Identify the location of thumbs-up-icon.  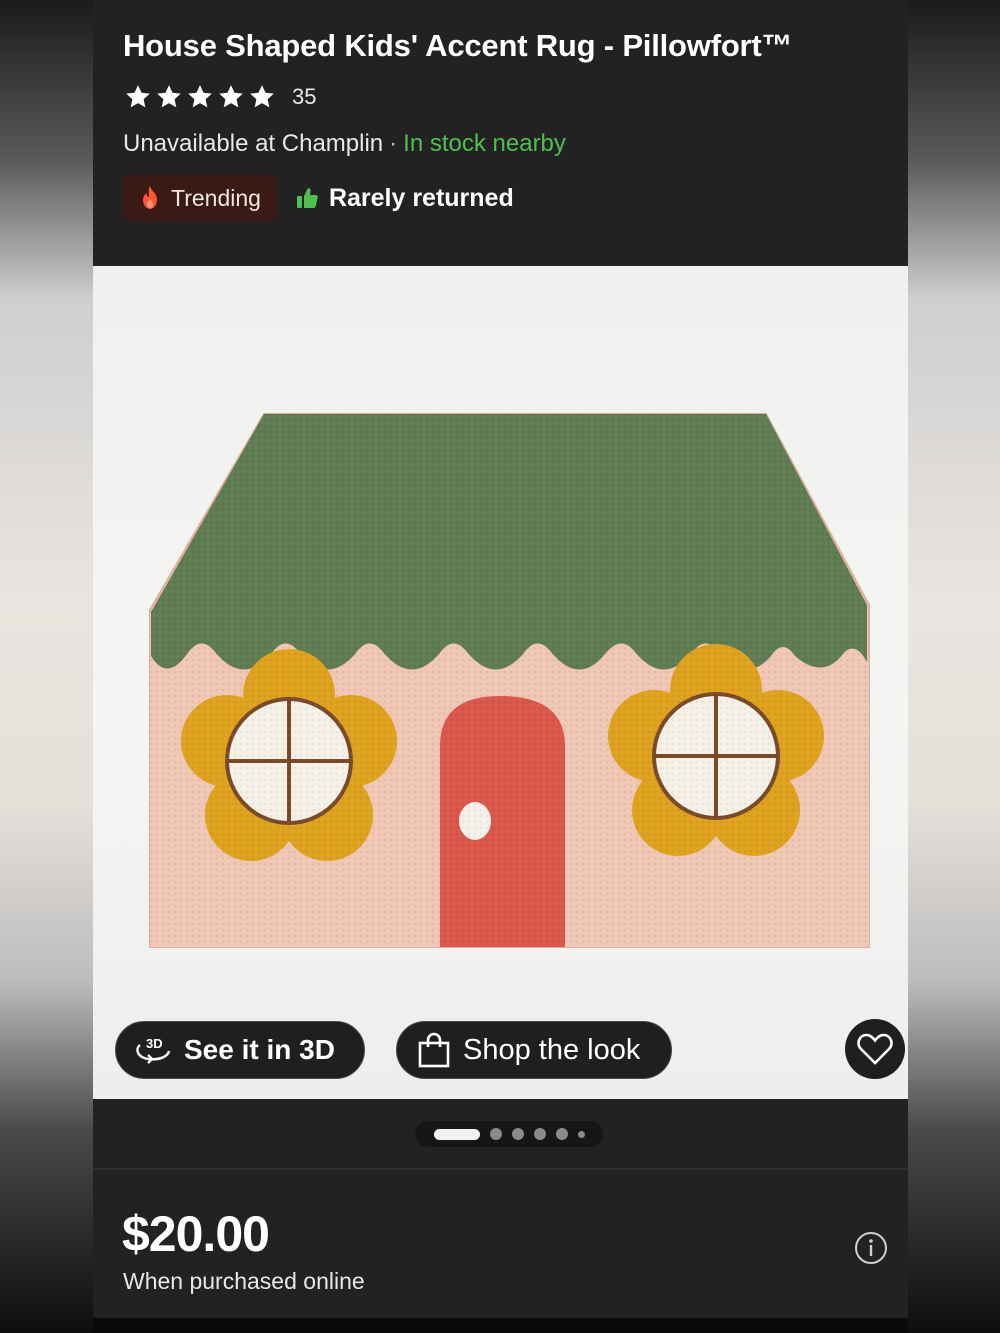
(307, 198).